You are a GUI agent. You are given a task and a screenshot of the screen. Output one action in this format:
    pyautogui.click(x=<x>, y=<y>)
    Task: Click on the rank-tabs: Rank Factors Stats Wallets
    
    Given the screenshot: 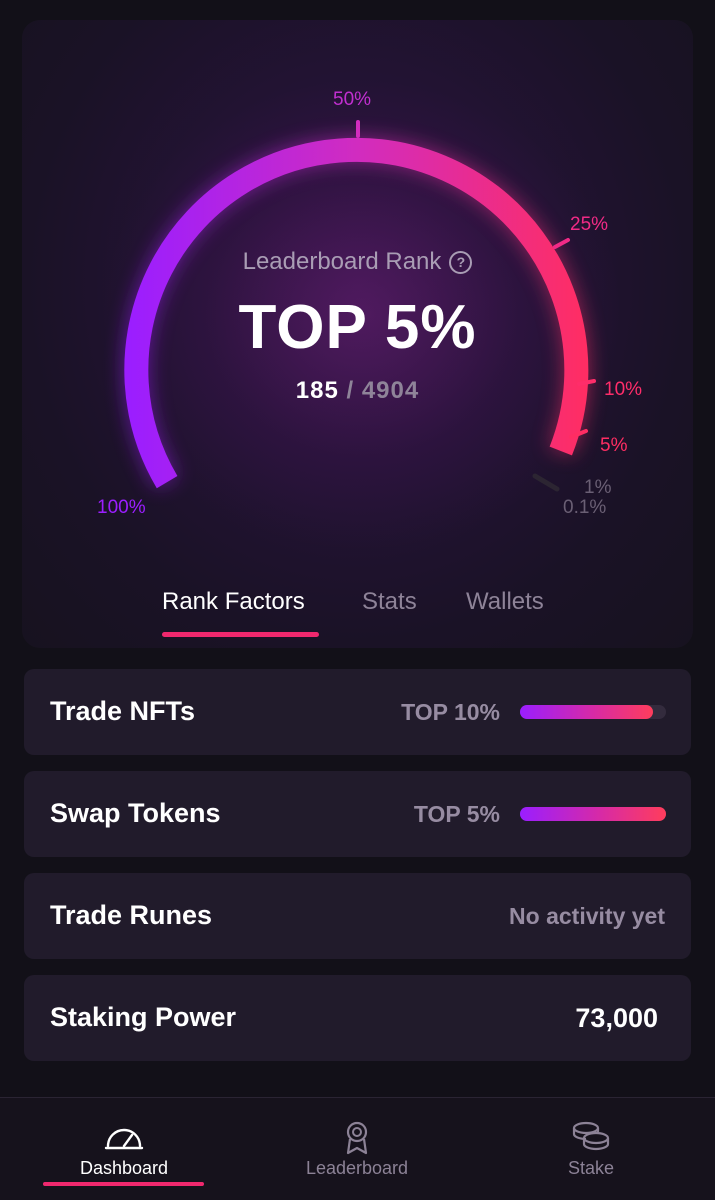 What is the action you would take?
    pyautogui.click(x=357, y=616)
    